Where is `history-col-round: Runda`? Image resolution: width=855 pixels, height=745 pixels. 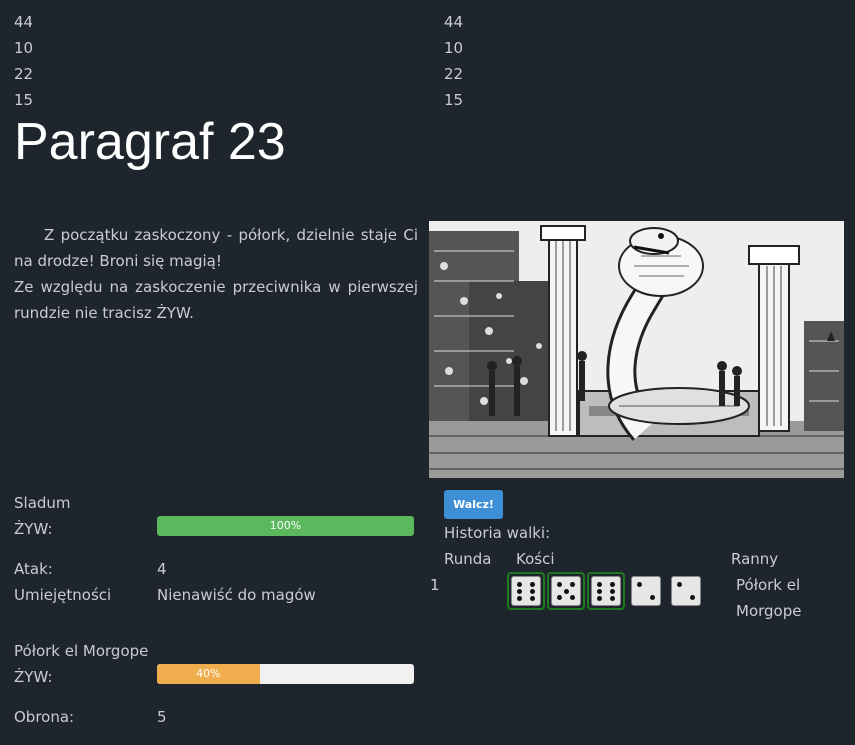
history-col-round: Runda is located at coordinates (468, 559).